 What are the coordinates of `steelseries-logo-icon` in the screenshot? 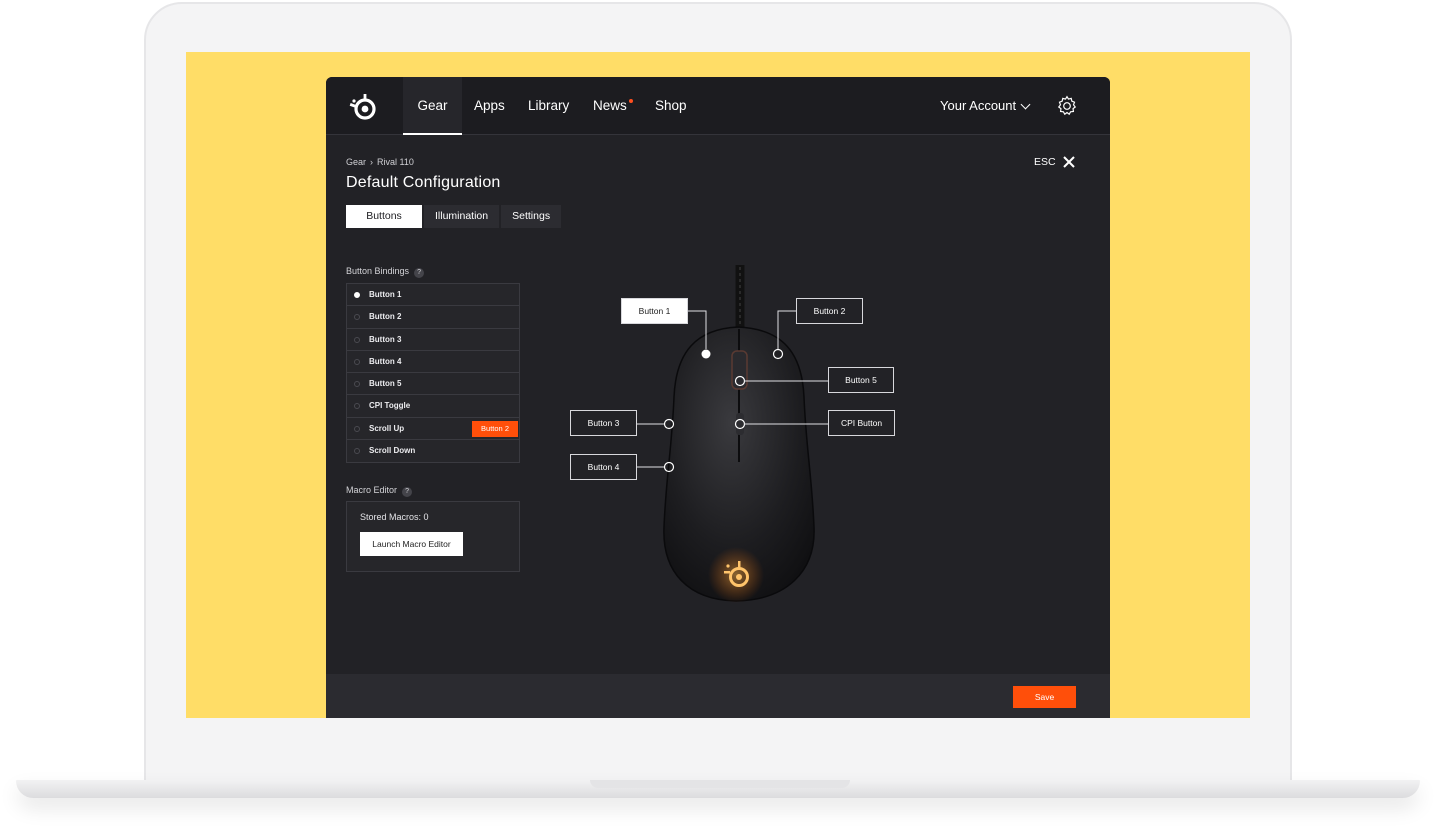 It's located at (363, 107).